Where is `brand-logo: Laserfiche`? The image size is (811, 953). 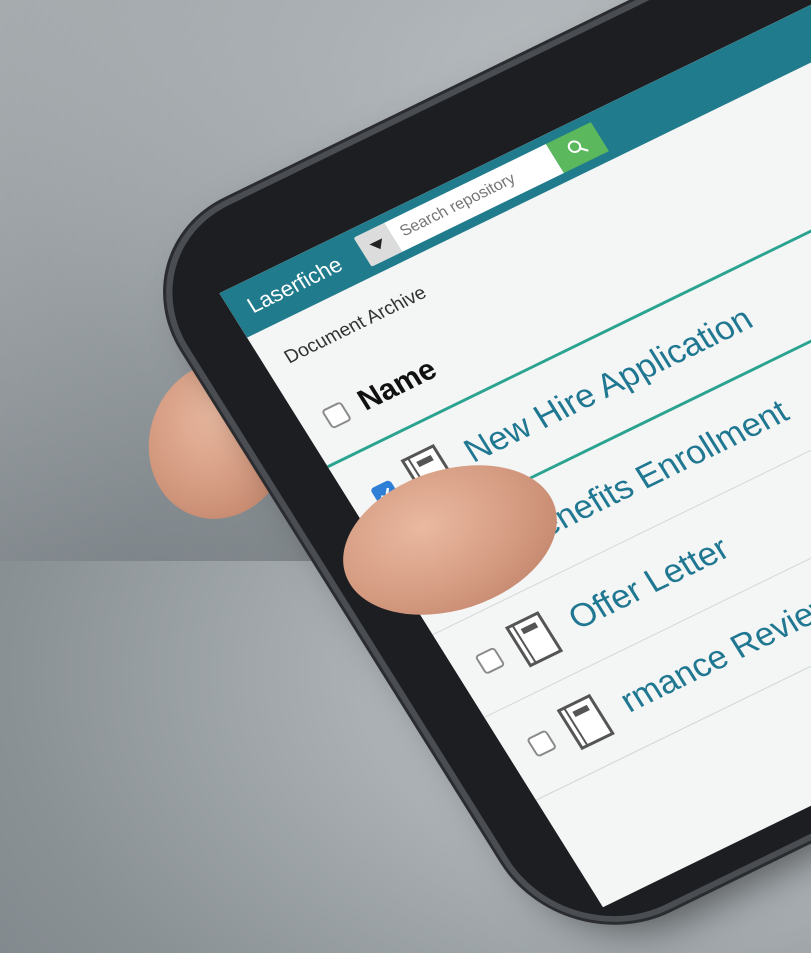 brand-logo: Laserfiche is located at coordinates (294, 284).